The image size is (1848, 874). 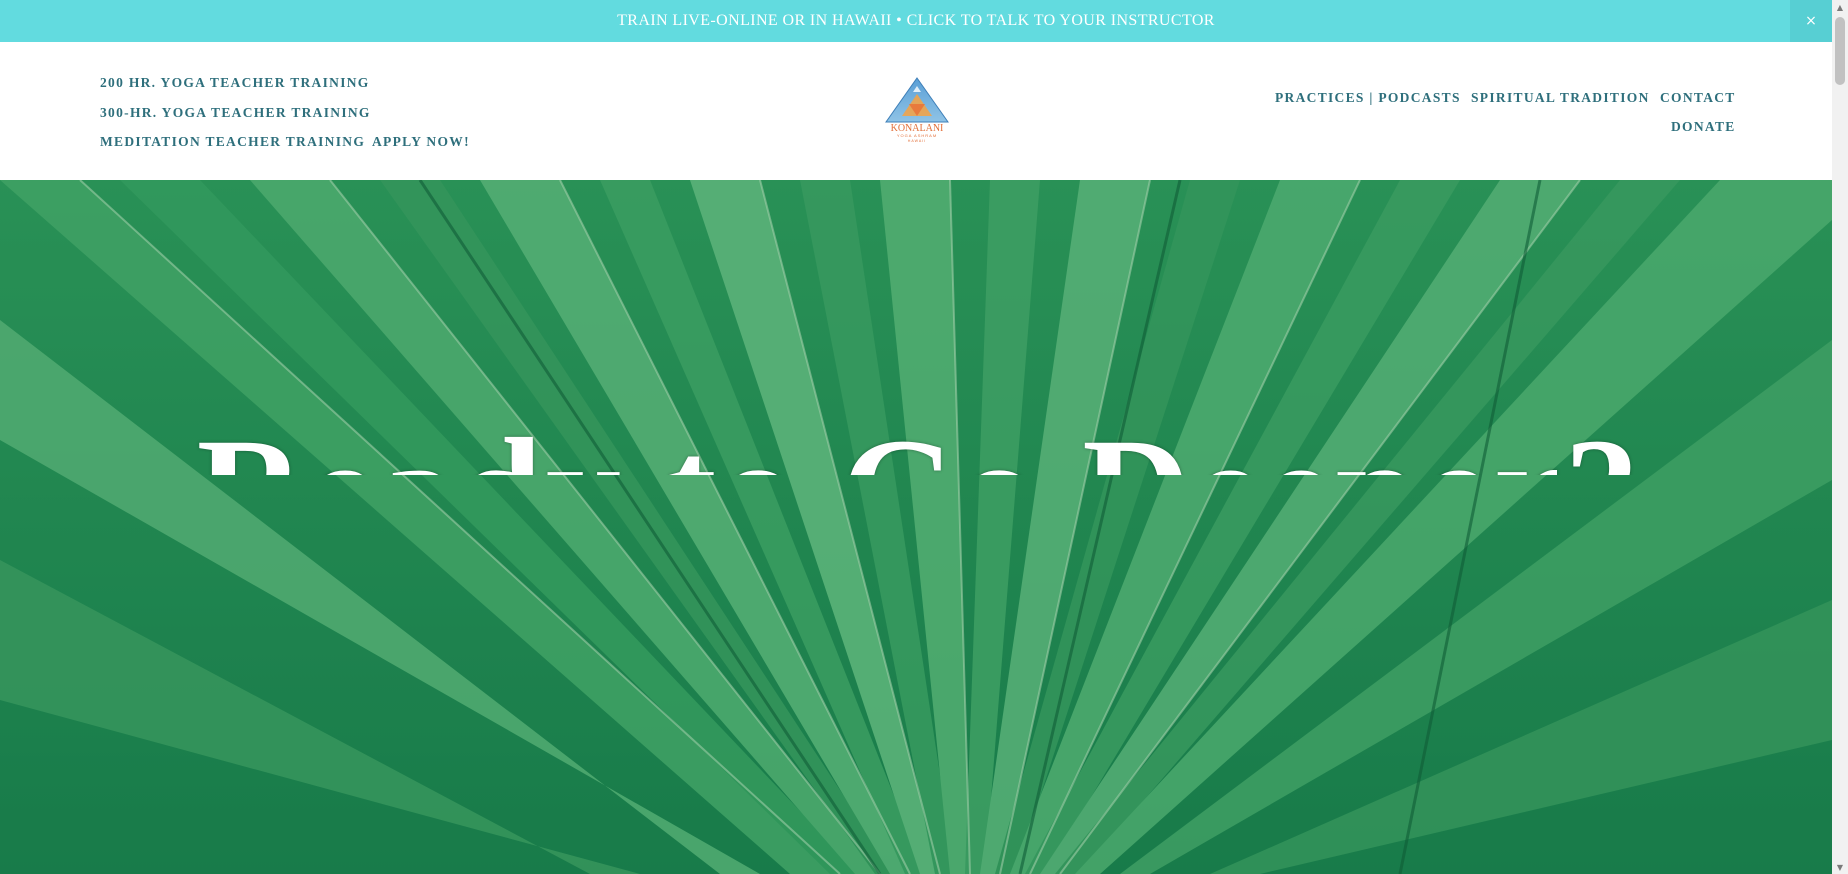 I want to click on site-logo: KONALANI YOGA ASHRAM HAWAII, so click(x=917, y=110).